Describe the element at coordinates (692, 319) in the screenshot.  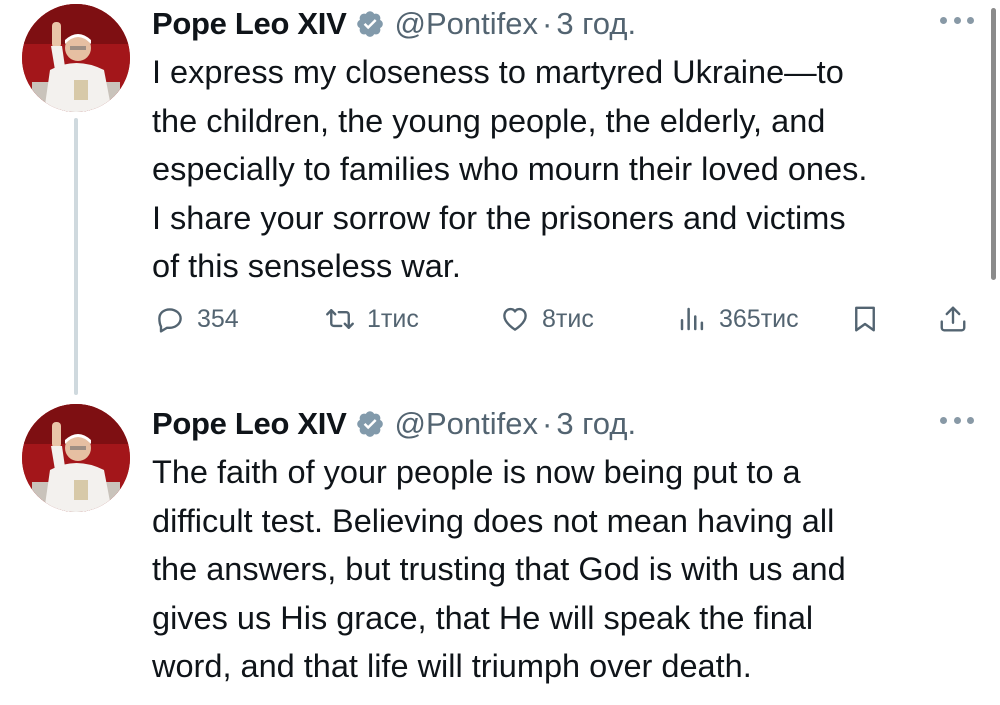
I see `views-icon` at that location.